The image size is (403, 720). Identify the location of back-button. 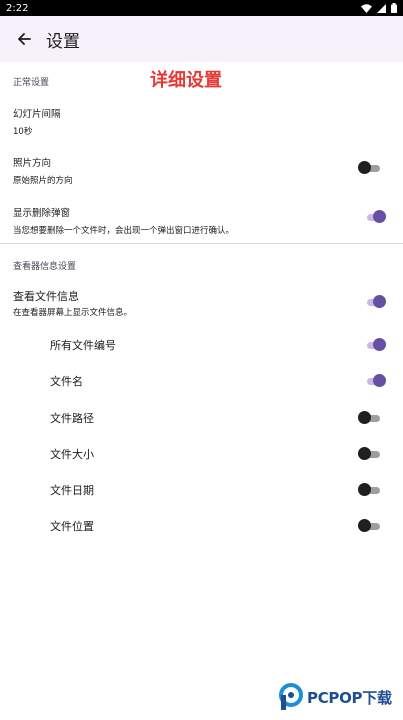
(24, 39).